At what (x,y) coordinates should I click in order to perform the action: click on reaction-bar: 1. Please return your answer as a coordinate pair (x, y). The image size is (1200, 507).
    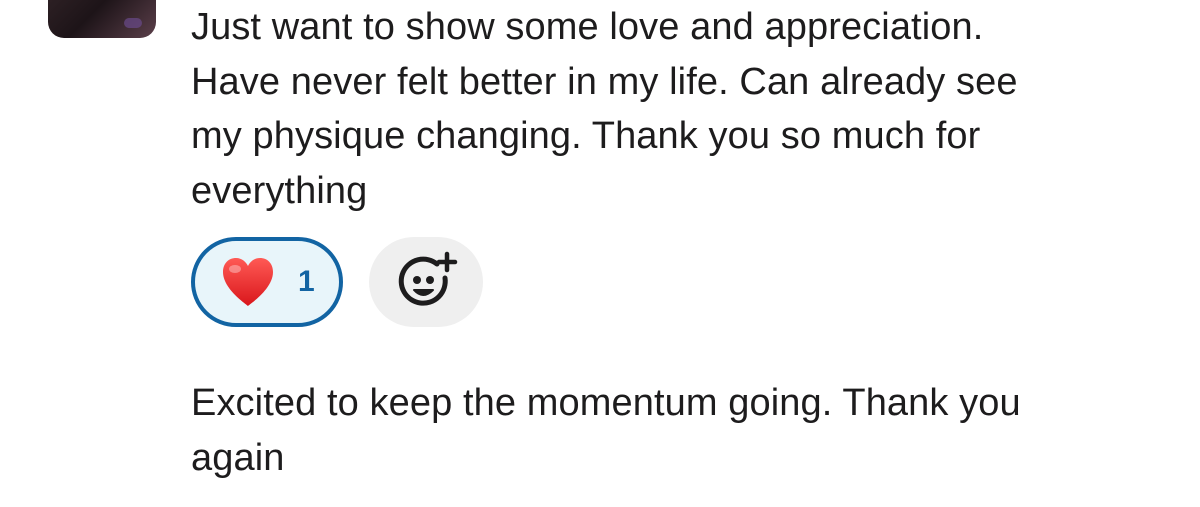
    Looking at the image, I should click on (337, 282).